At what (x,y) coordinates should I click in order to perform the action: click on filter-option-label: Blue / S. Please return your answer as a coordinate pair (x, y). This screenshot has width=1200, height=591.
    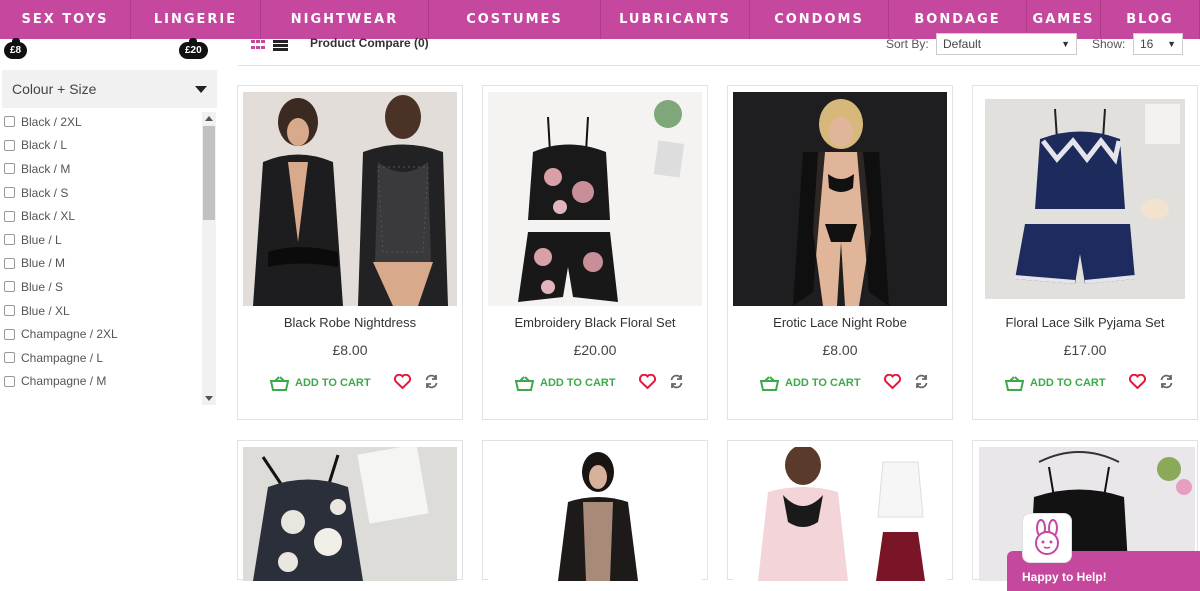
    Looking at the image, I should click on (42, 286).